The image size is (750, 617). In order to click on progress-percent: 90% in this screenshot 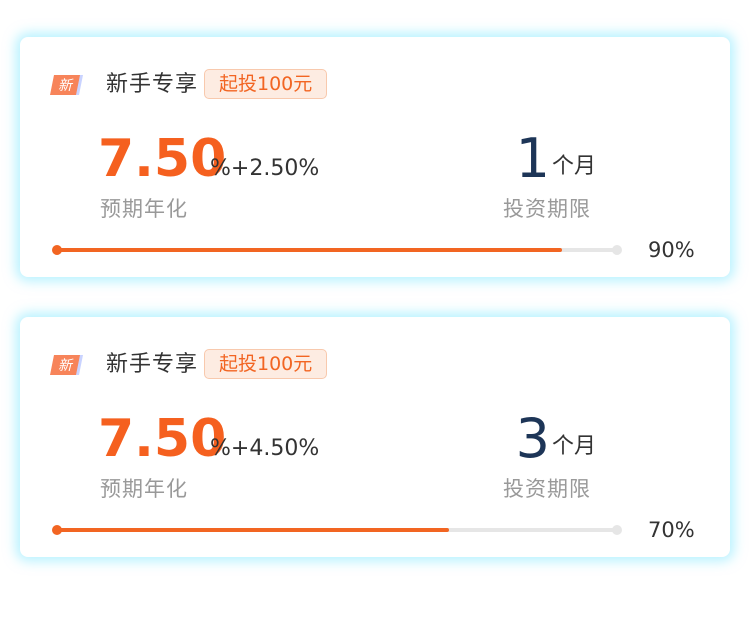, I will do `click(671, 250)`.